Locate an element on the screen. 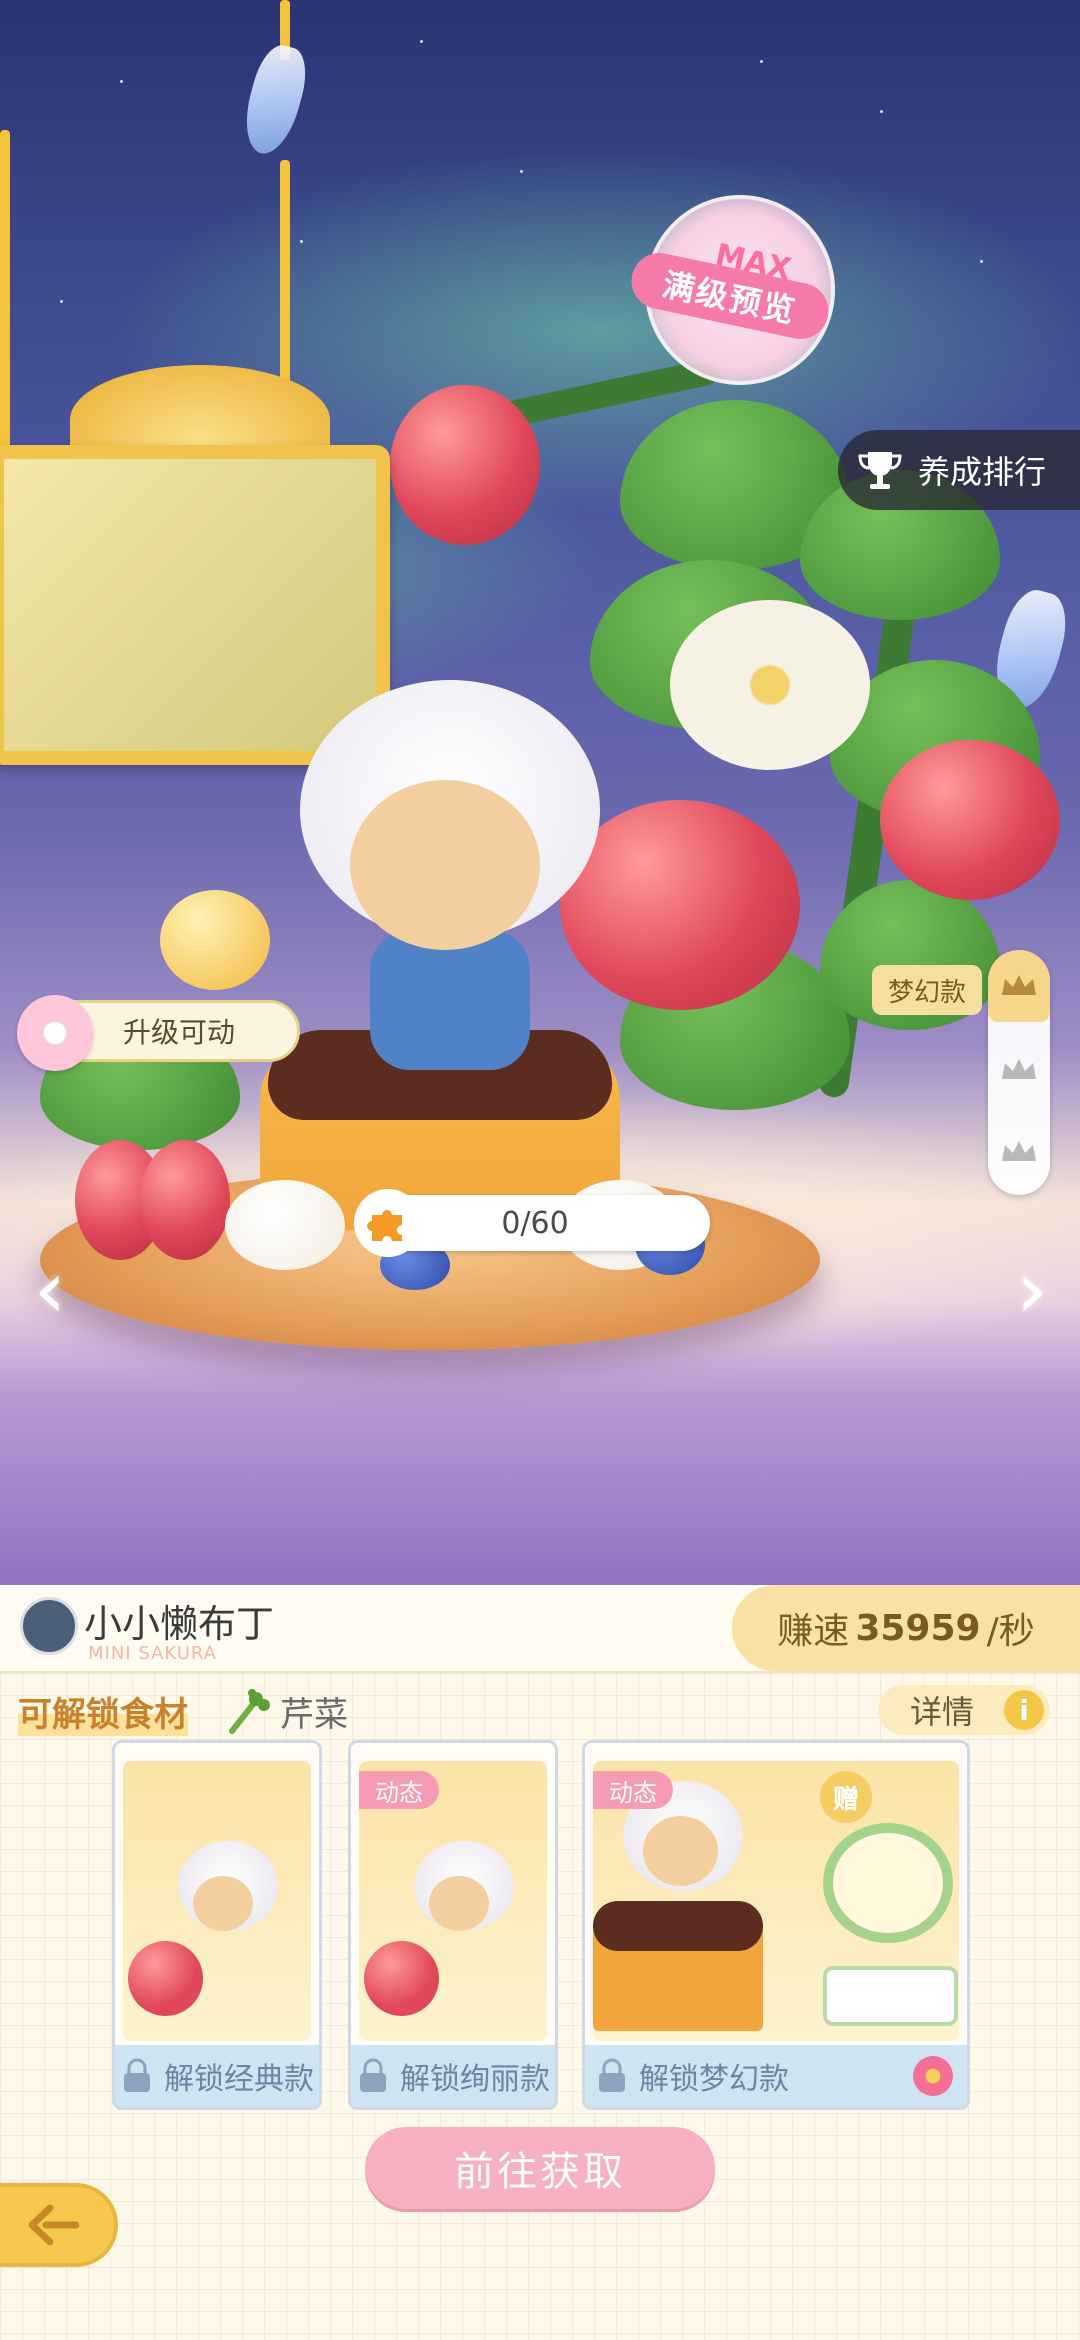 The image size is (1080, 2340). details-button: 详情 i is located at coordinates (964, 1710).